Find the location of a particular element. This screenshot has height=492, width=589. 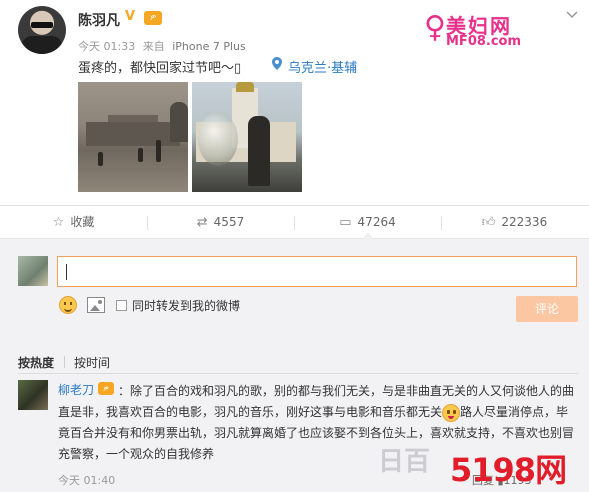

comment-count: 47264 is located at coordinates (376, 222).